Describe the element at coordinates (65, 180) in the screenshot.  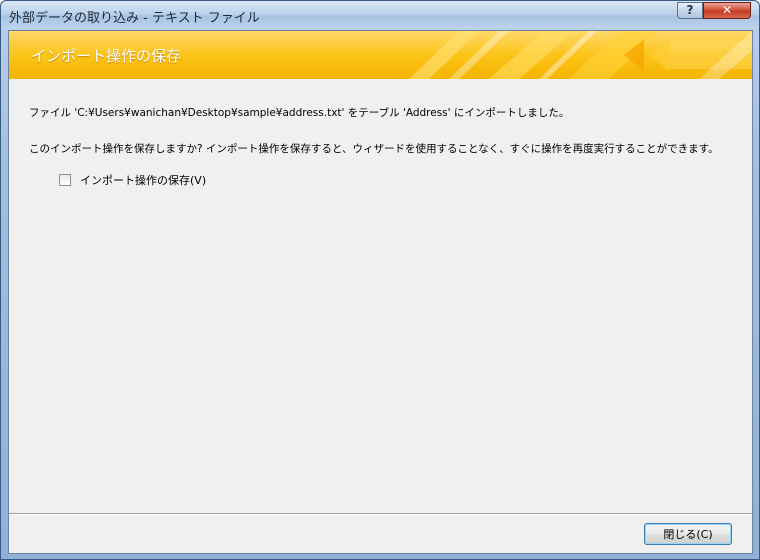
I see `save-import-checkbox` at that location.